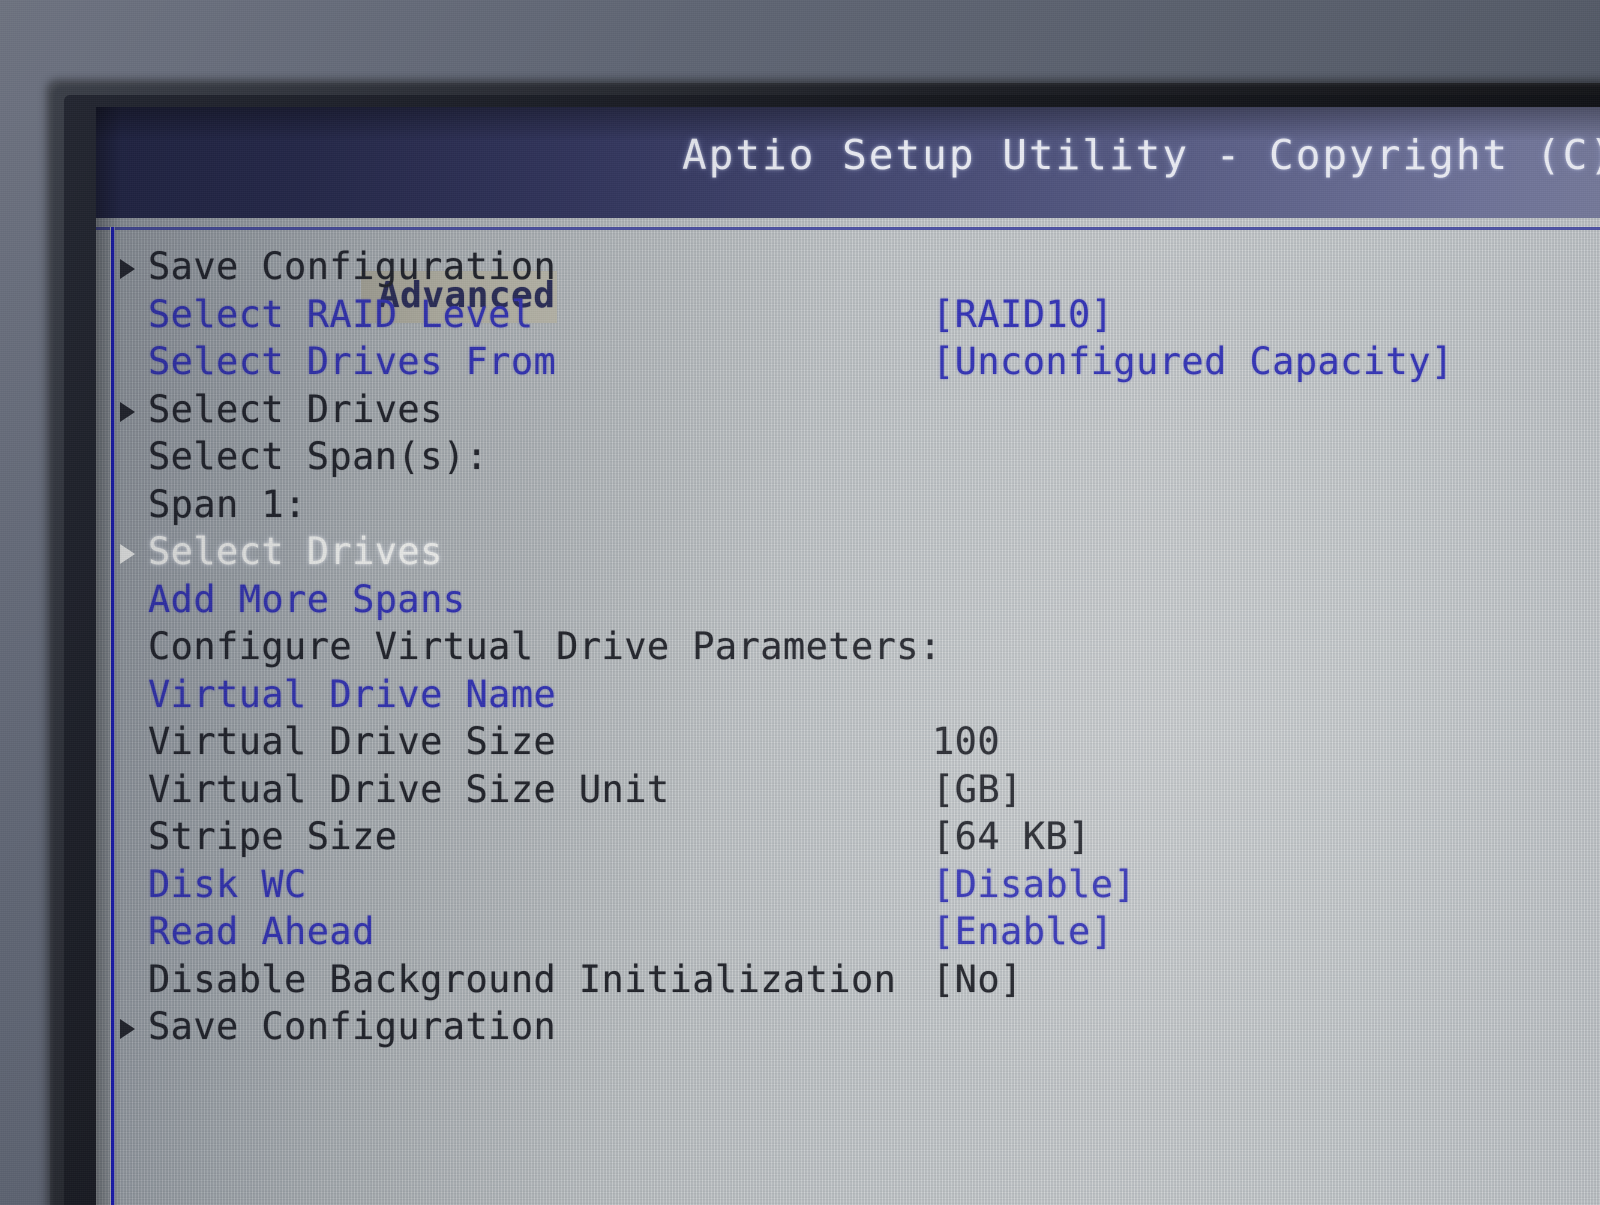  What do you see at coordinates (522, 979) in the screenshot?
I see `menu-row-label: Disable Background Initialization` at bounding box center [522, 979].